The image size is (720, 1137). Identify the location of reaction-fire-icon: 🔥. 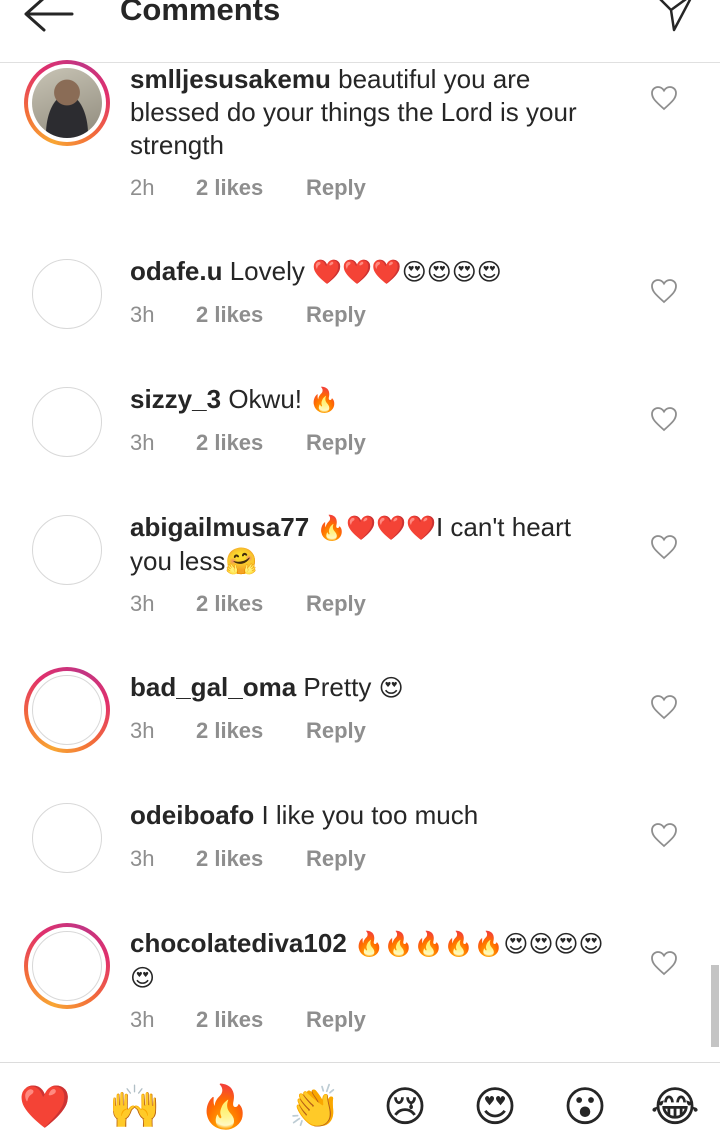
(225, 1107).